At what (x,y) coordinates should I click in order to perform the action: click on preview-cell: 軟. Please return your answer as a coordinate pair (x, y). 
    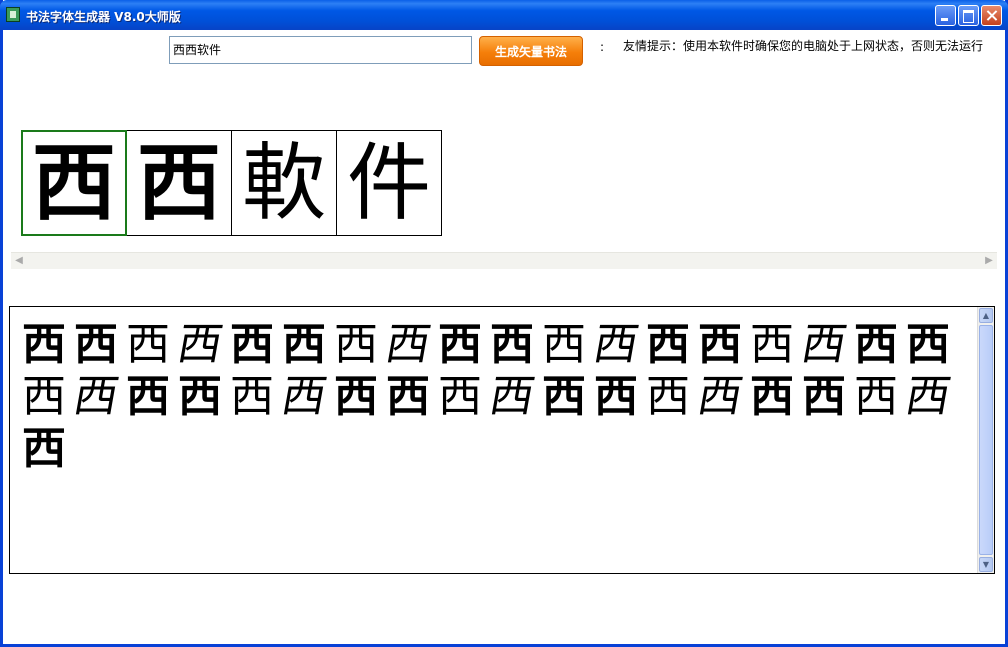
    Looking at the image, I should click on (284, 183).